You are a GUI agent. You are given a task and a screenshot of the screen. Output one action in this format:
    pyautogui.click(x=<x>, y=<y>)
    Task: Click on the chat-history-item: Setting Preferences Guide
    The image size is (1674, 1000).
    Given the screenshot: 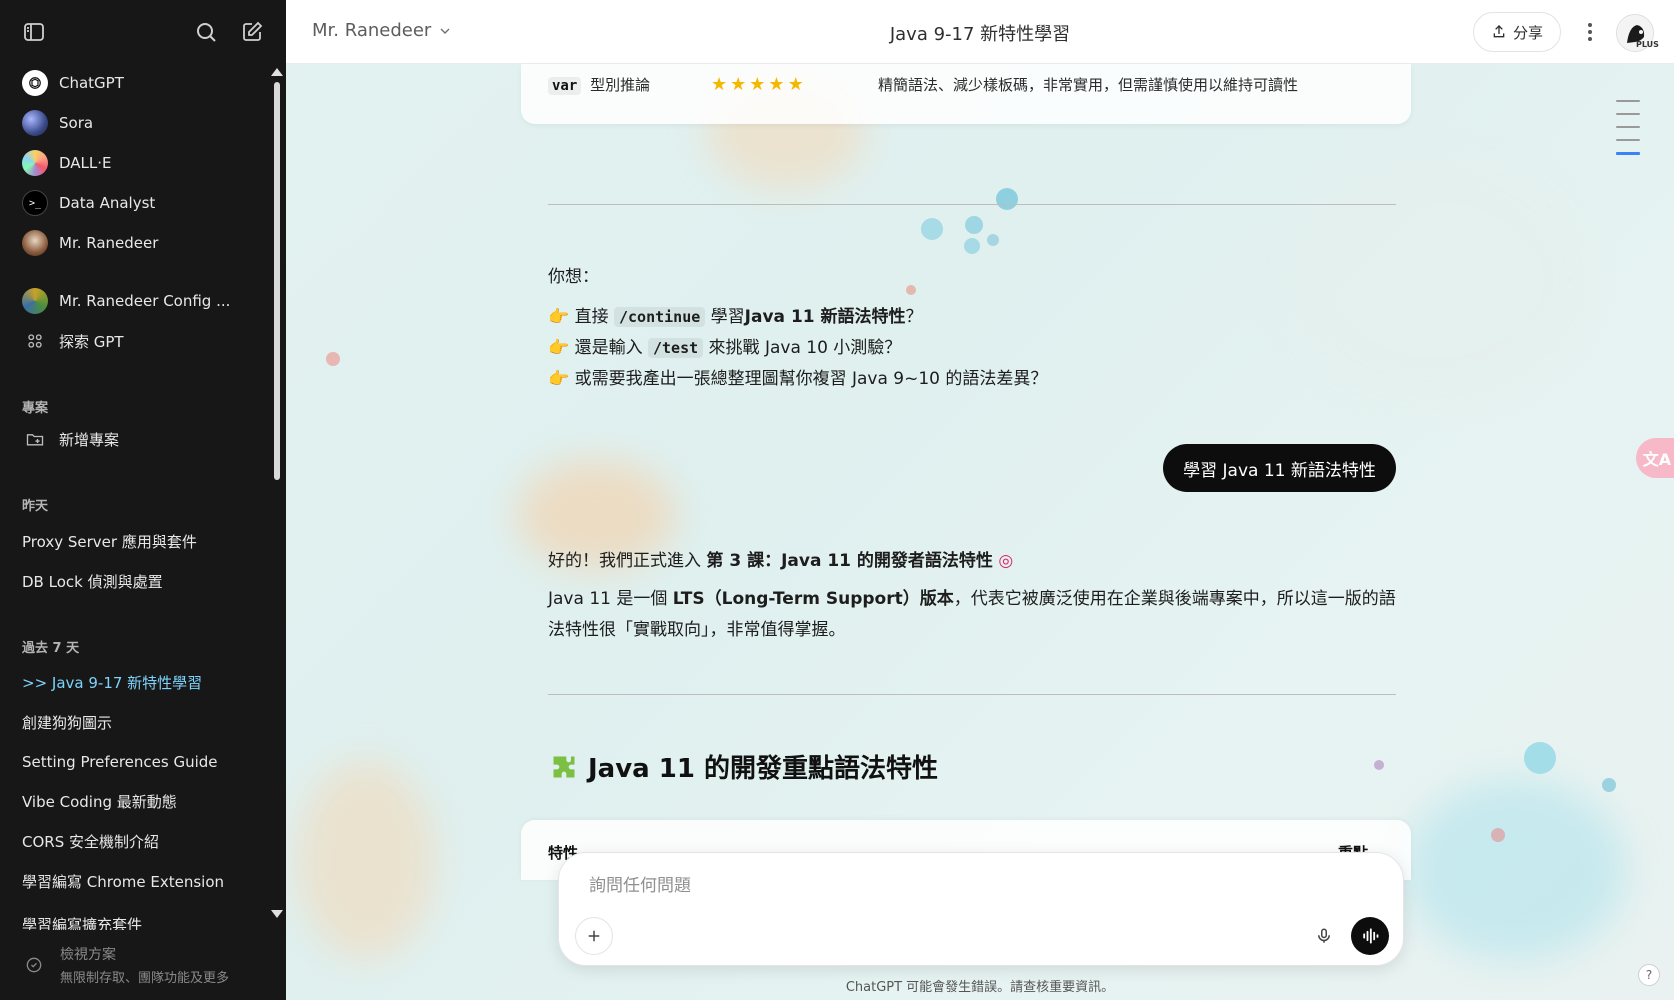 What is the action you would take?
    pyautogui.click(x=140, y=762)
    